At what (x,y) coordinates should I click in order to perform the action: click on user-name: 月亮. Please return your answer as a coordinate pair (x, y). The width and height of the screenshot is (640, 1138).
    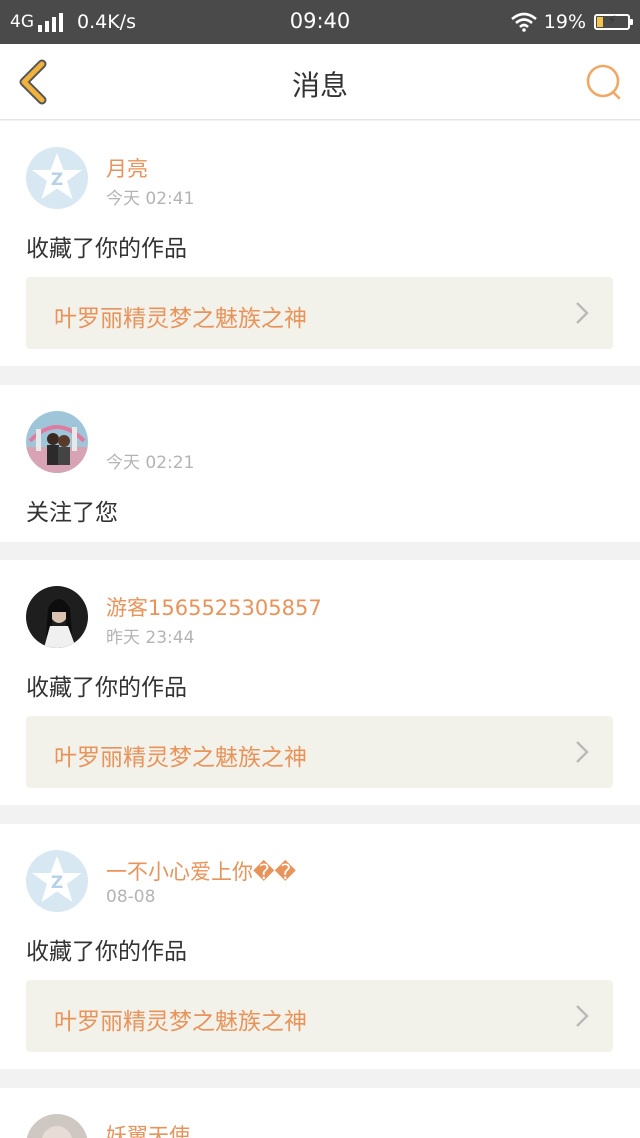
    Looking at the image, I should click on (127, 168).